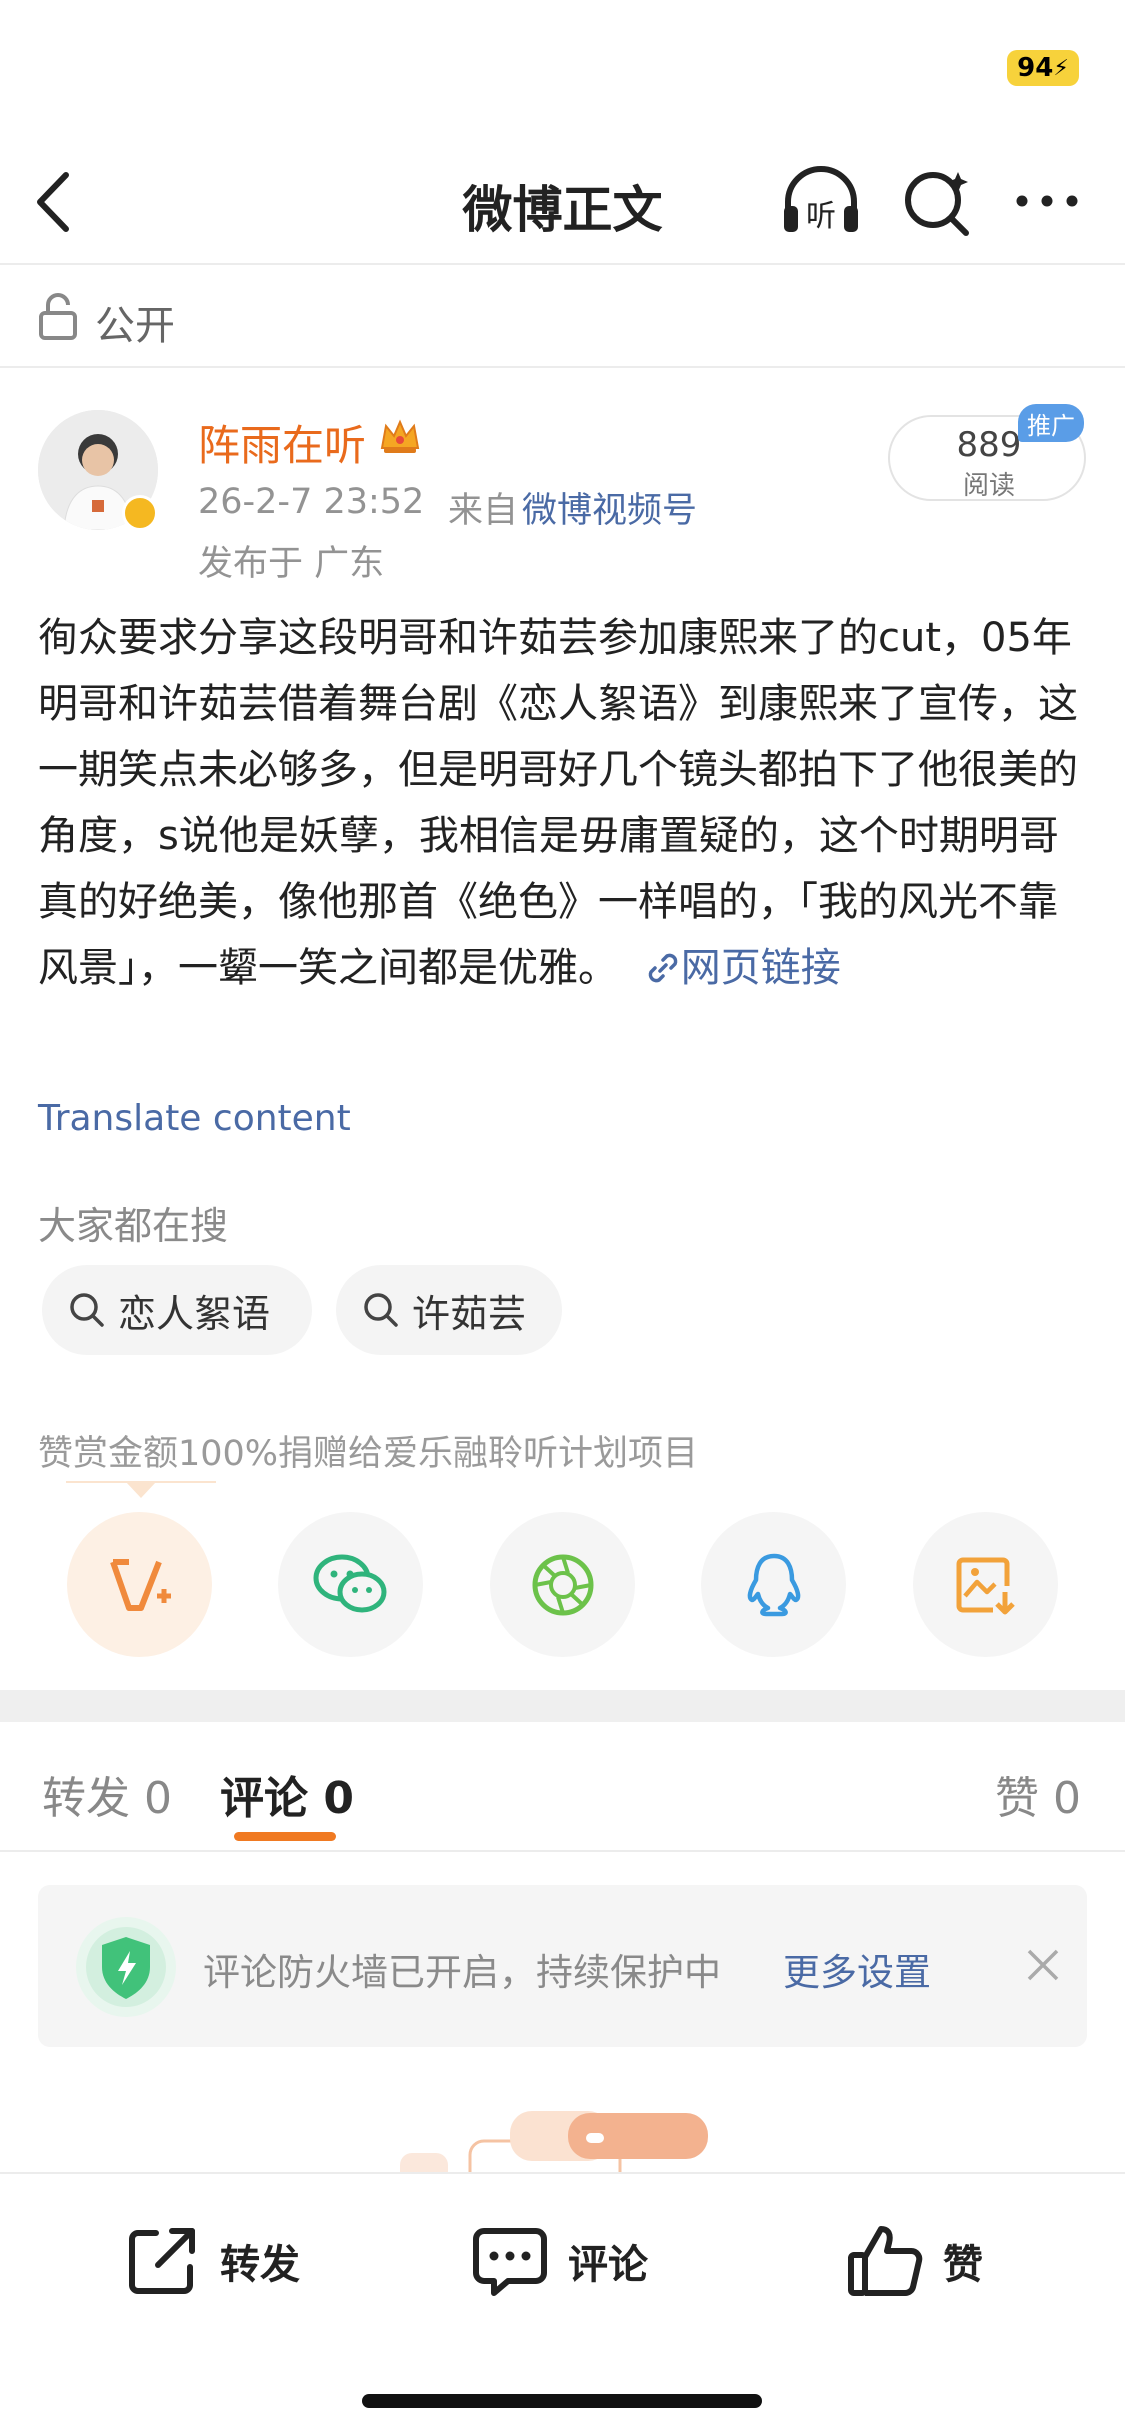 The width and height of the screenshot is (1125, 2436). I want to click on post-source-link: 微博视频号, so click(609, 507).